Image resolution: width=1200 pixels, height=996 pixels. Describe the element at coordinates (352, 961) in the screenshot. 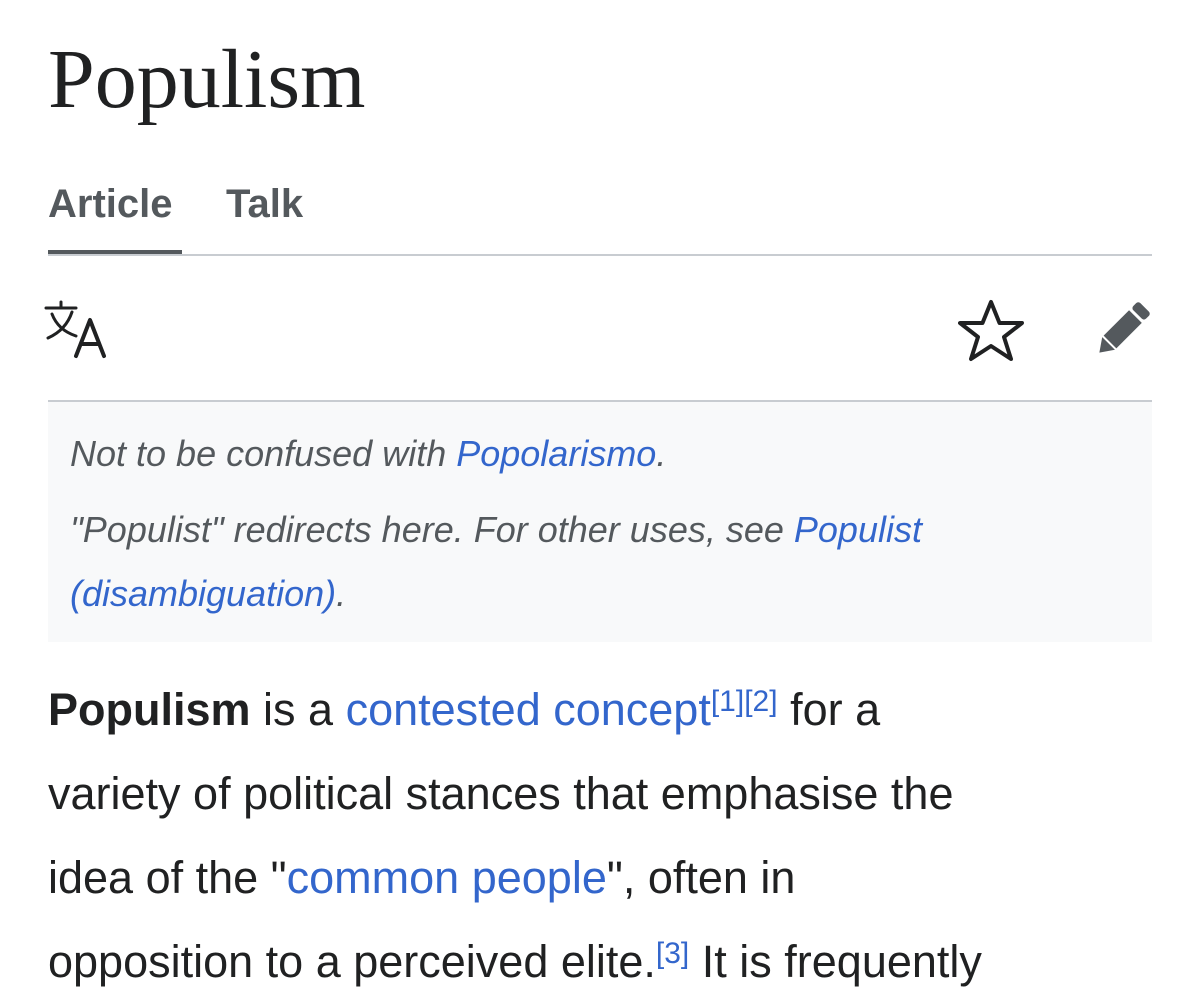

I see `body-text: opposition to a perceived elite.` at that location.